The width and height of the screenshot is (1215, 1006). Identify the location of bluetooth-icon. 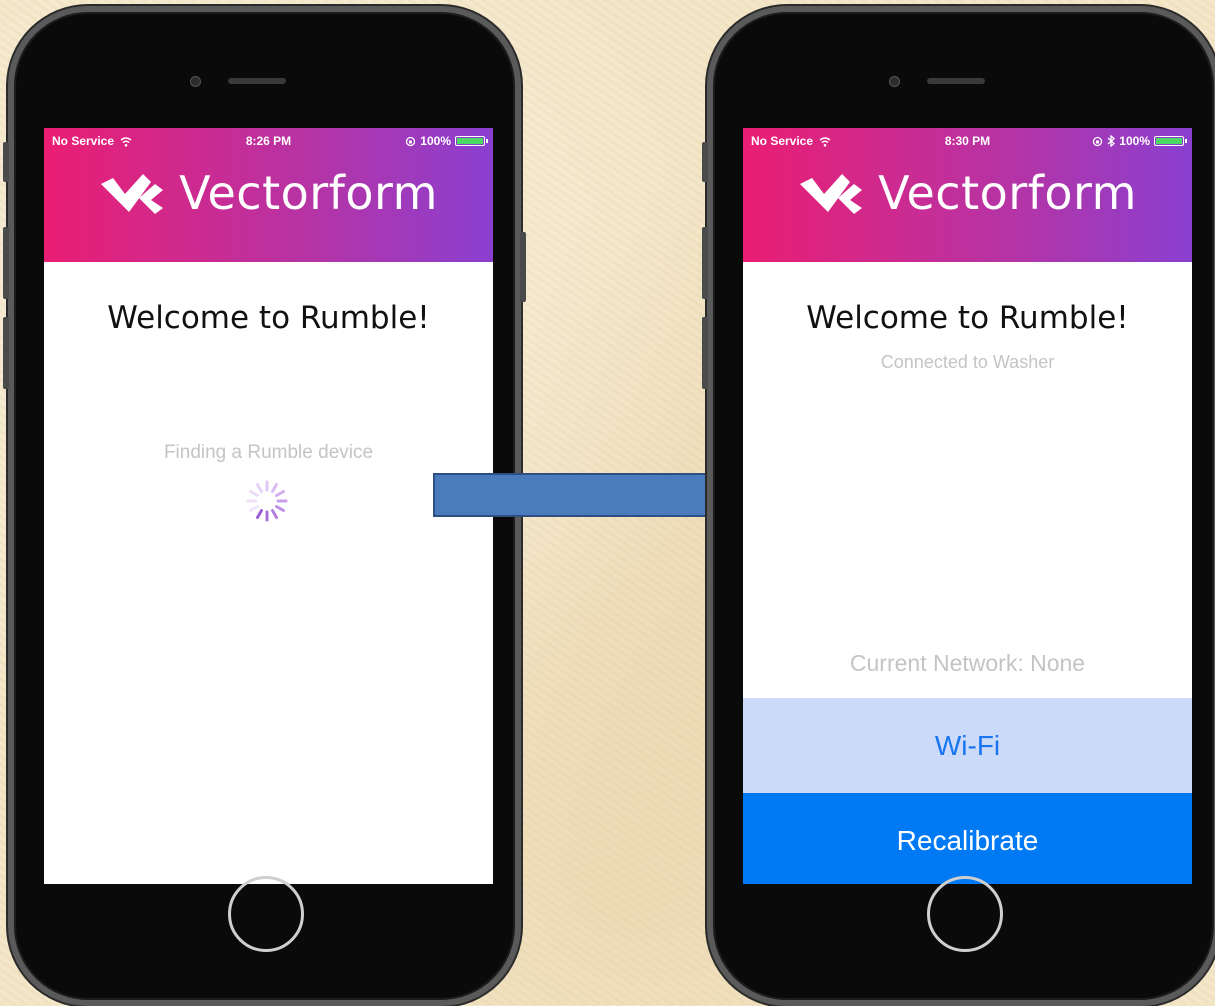
(1111, 141).